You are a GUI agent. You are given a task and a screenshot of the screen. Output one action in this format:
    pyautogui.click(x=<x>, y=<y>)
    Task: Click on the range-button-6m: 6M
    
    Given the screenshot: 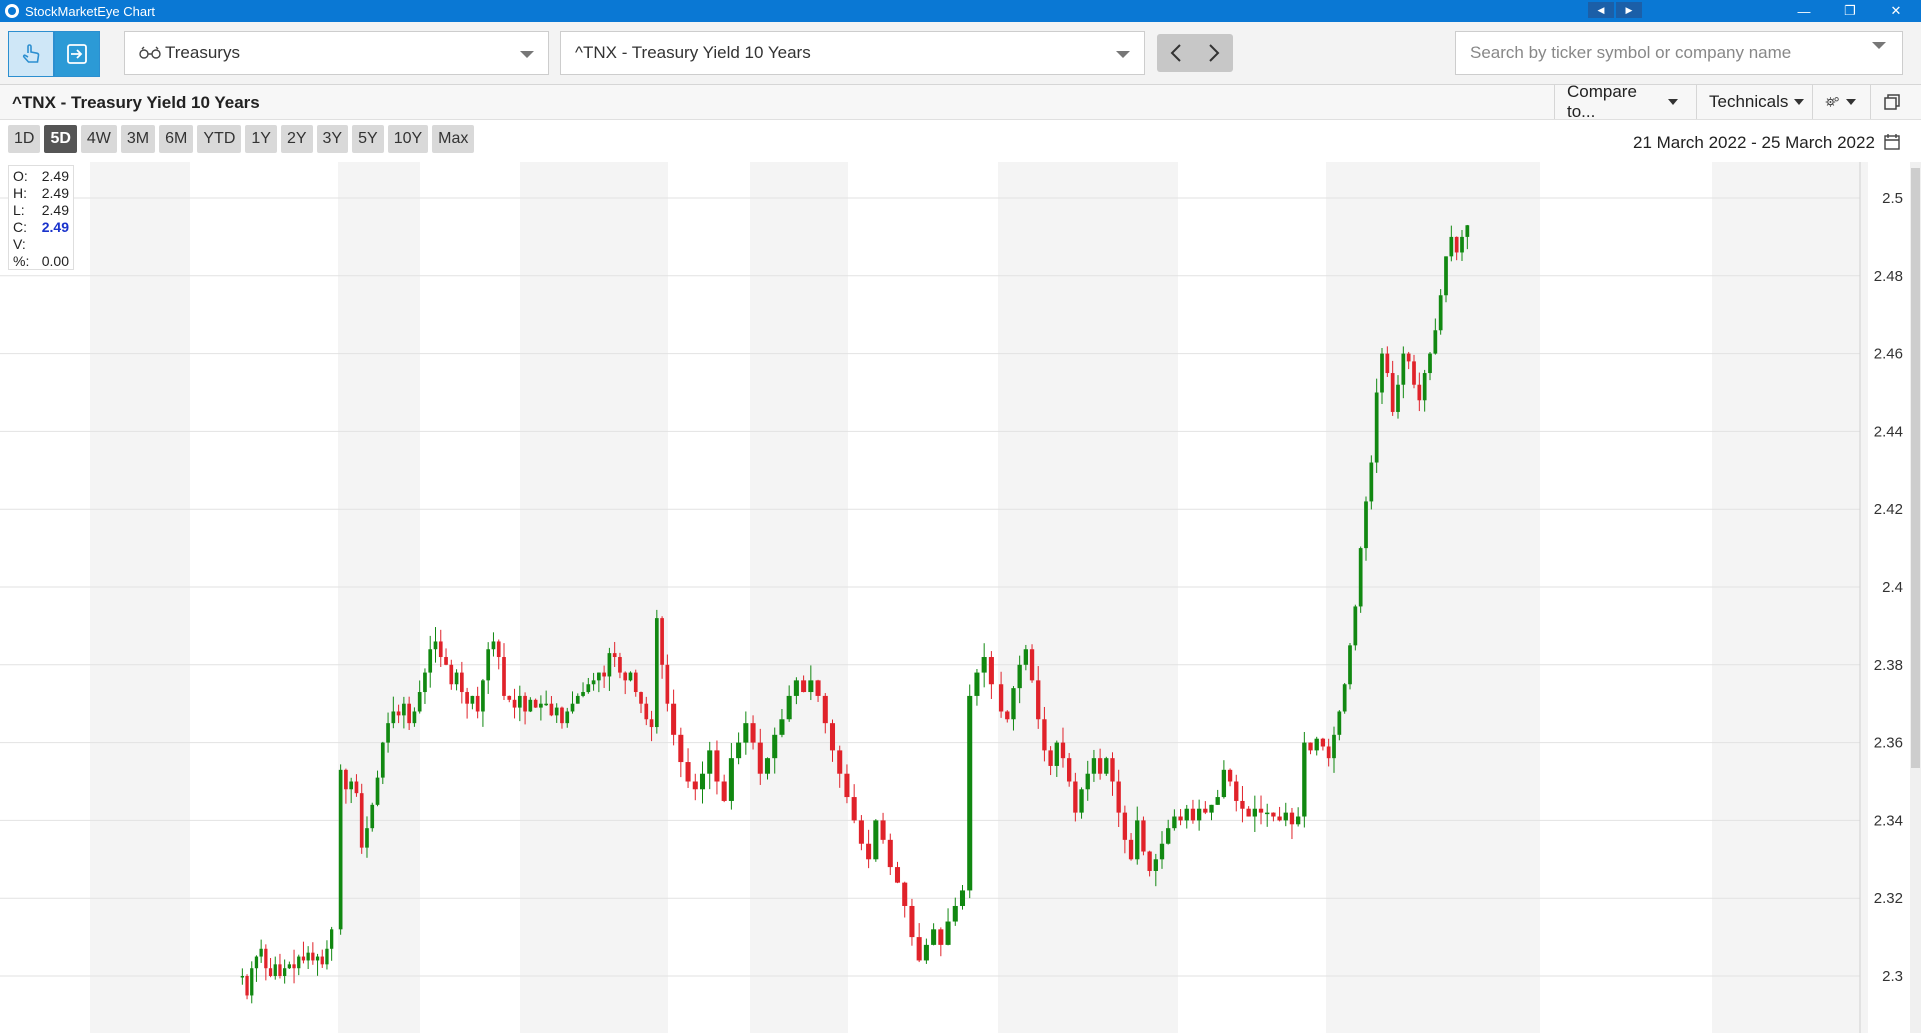 What is the action you would take?
    pyautogui.click(x=176, y=139)
    